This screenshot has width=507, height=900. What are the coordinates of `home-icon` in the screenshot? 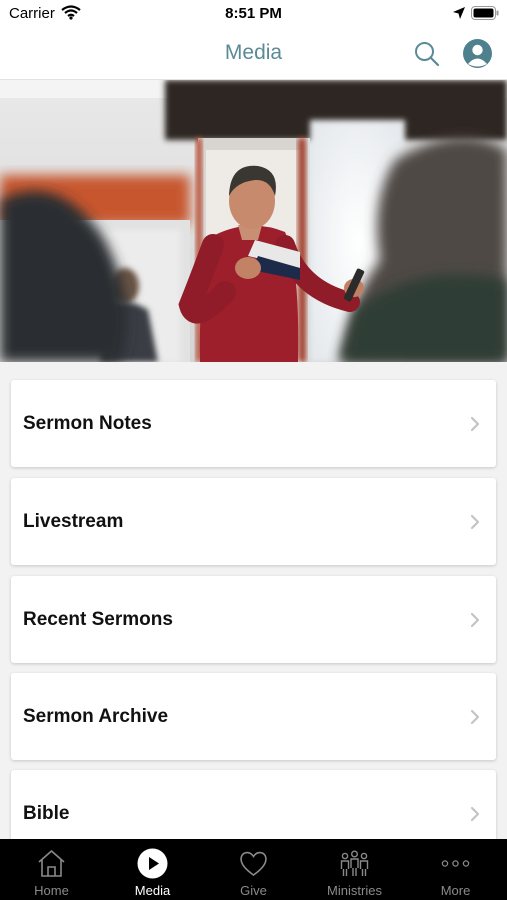 It's located at (51, 863).